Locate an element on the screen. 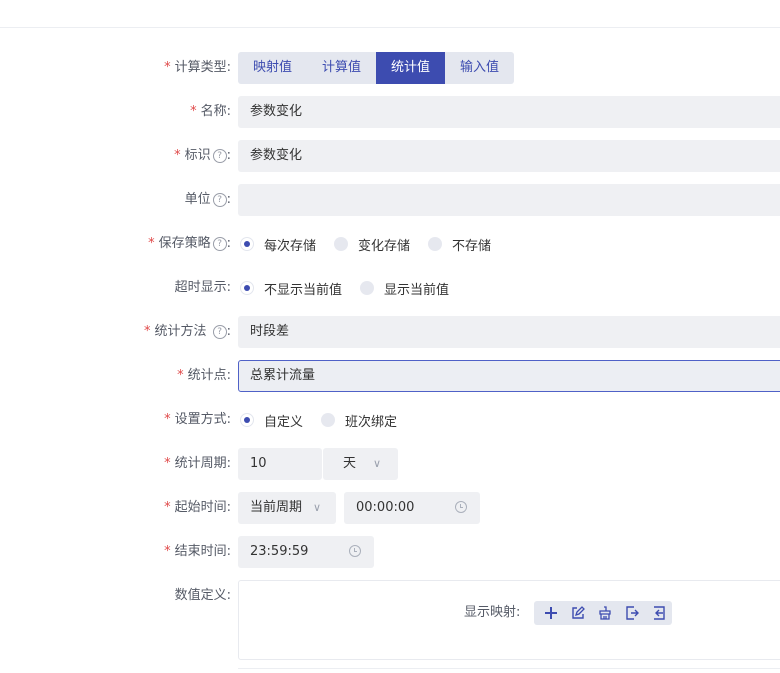 Image resolution: width=780 pixels, height=673 pixels. name-input: 参数变化 is located at coordinates (509, 112).